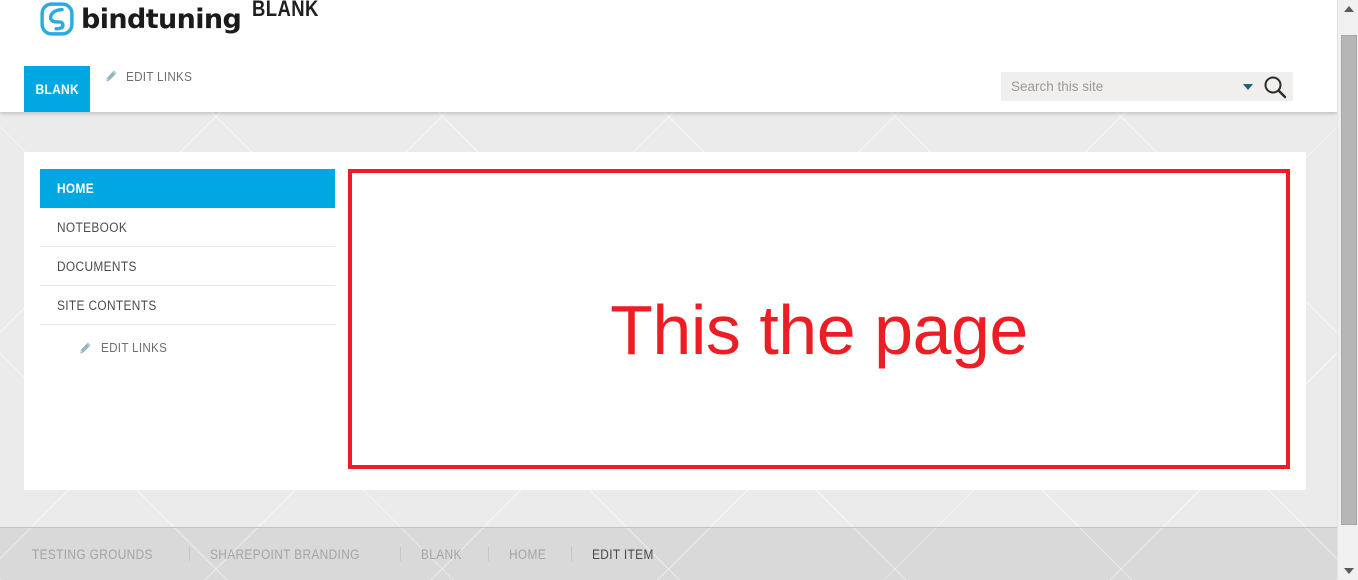 The width and height of the screenshot is (1358, 580). Describe the element at coordinates (527, 554) in the screenshot. I see `breadcrumb-item-home-label: HOME` at that location.